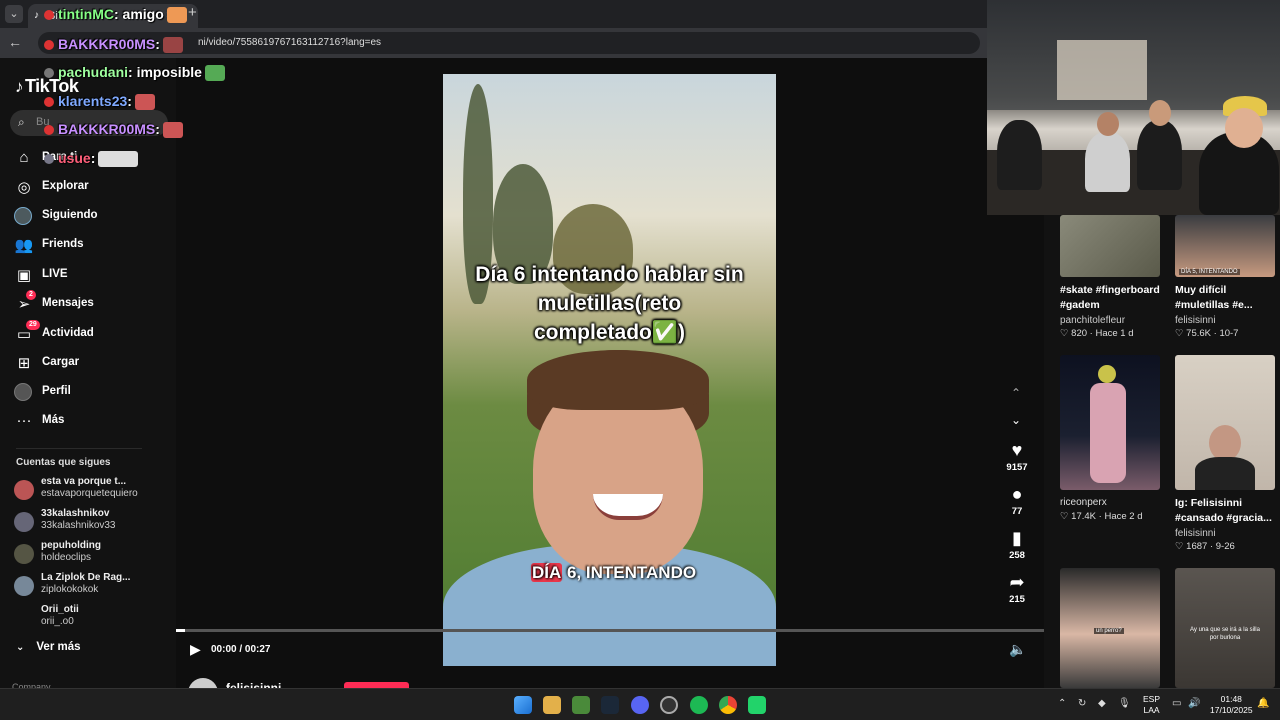  I want to click on person-face, so click(1225, 443).